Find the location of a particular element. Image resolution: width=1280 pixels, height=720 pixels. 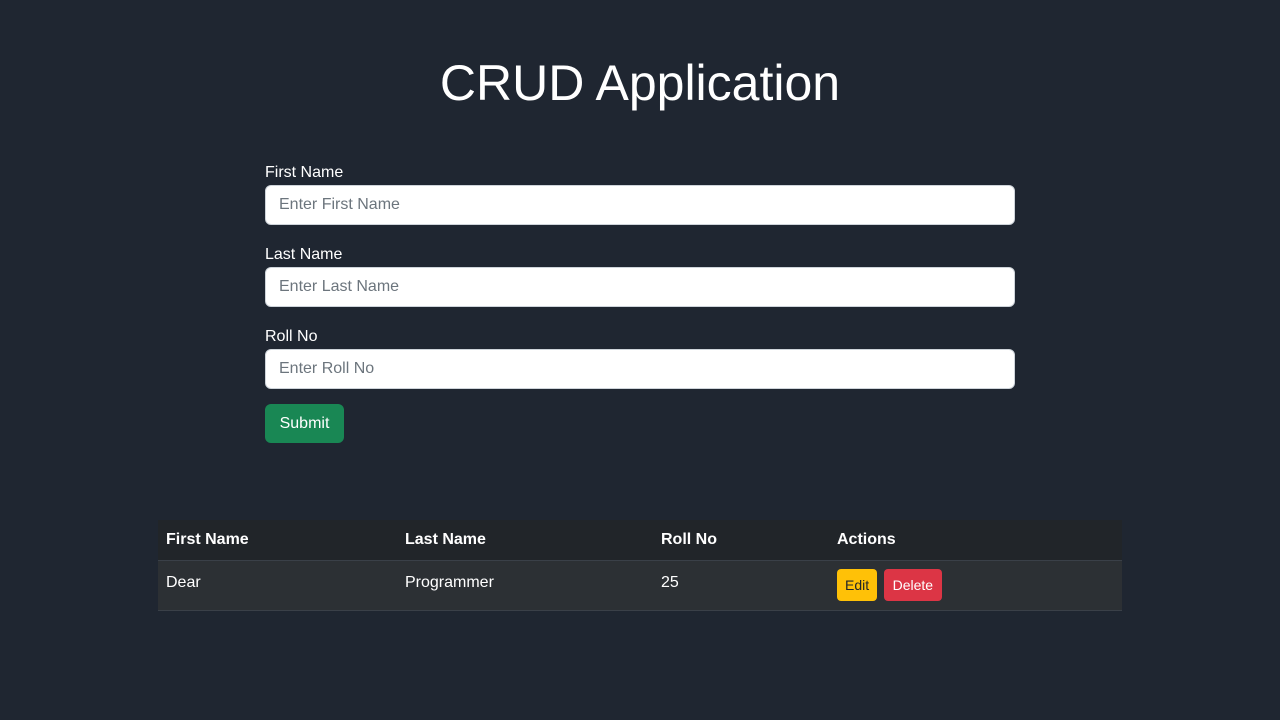

header-actions: Actions is located at coordinates (975, 540).